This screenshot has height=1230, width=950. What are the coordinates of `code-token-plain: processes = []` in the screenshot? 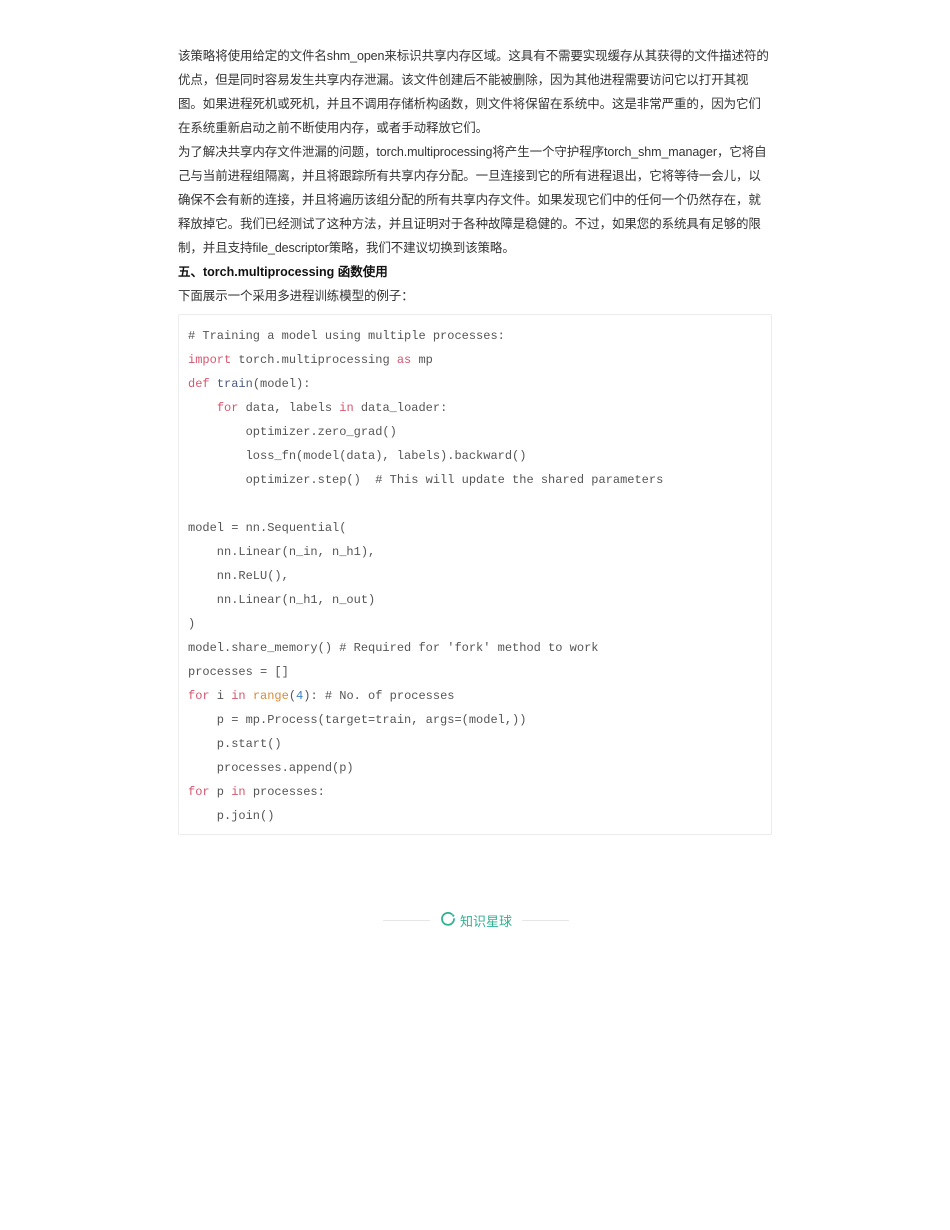 It's located at (238, 672).